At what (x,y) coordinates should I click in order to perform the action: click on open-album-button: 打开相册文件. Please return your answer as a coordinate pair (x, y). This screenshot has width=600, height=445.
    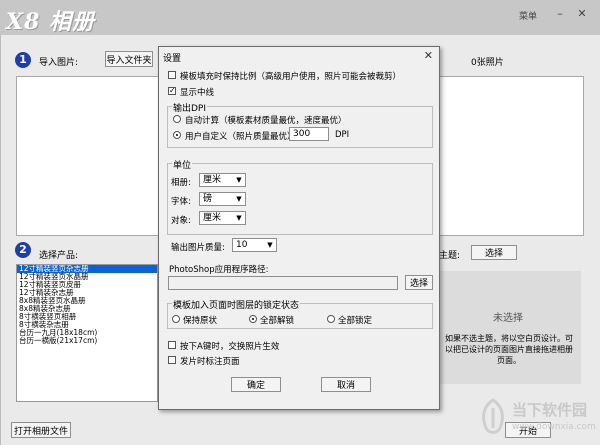
    Looking at the image, I should click on (41, 430).